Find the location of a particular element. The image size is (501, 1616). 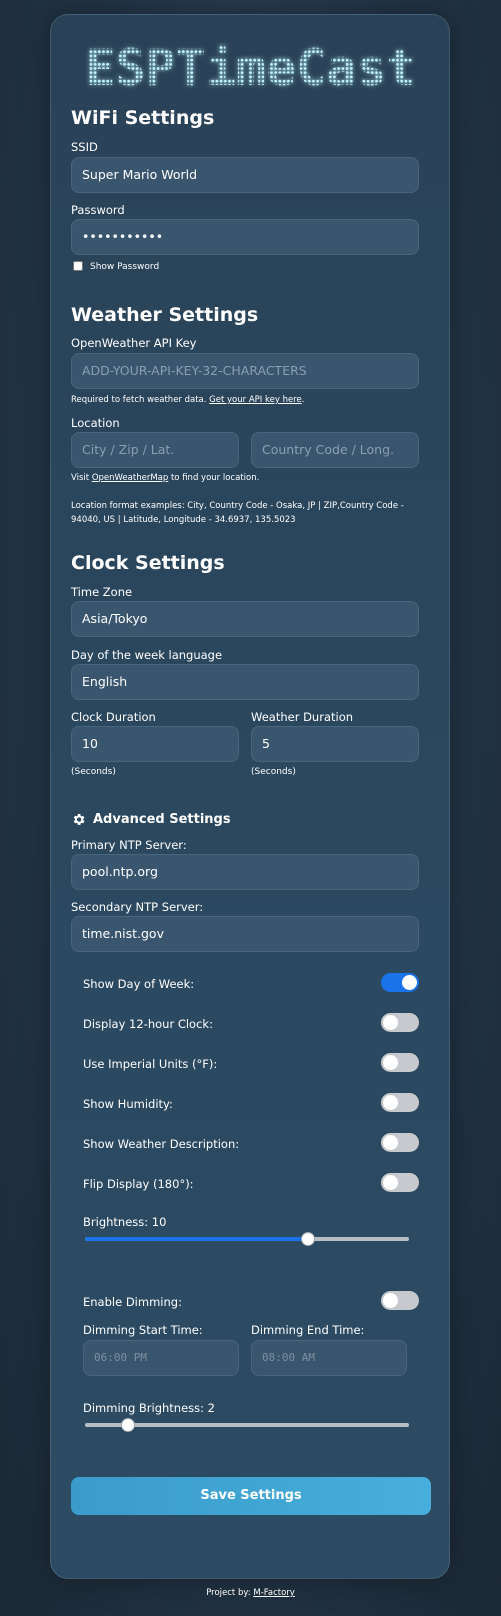

toggle-flip-display is located at coordinates (400, 1182).